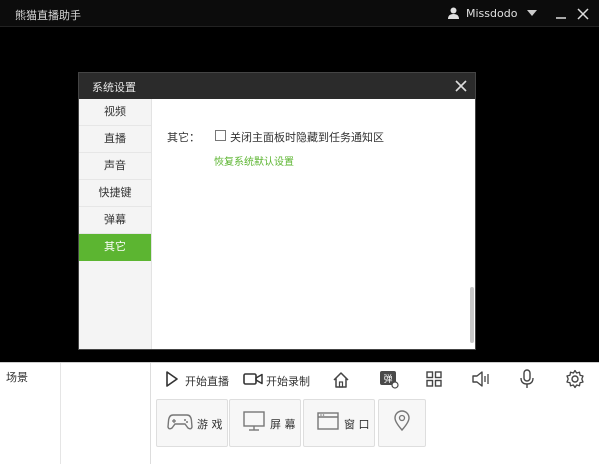  Describe the element at coordinates (115, 112) in the screenshot. I see `nav-item-video: 视频` at that location.